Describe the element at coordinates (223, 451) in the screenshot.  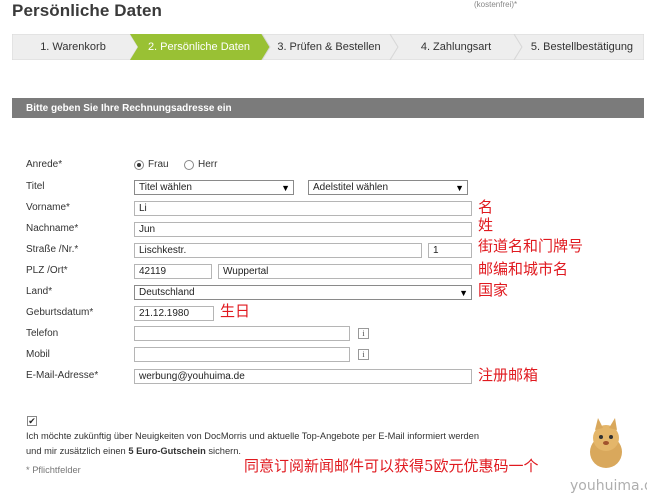
I see `newsletter-text-post: sichern.` at that location.